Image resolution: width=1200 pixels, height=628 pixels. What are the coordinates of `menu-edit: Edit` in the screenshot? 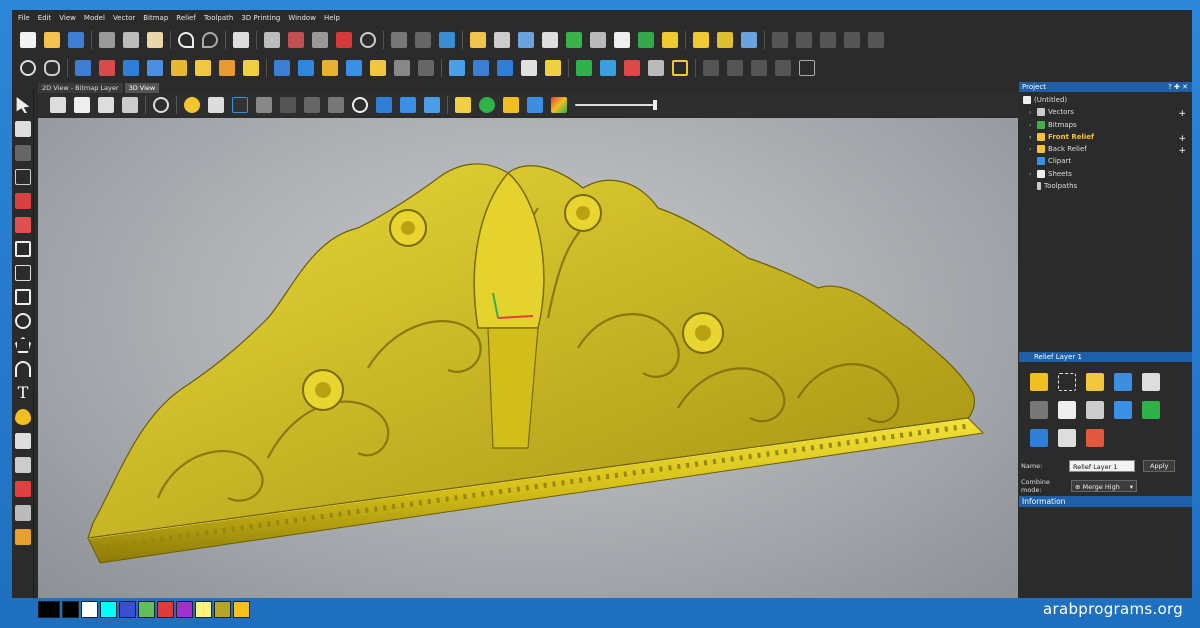 It's located at (45, 18).